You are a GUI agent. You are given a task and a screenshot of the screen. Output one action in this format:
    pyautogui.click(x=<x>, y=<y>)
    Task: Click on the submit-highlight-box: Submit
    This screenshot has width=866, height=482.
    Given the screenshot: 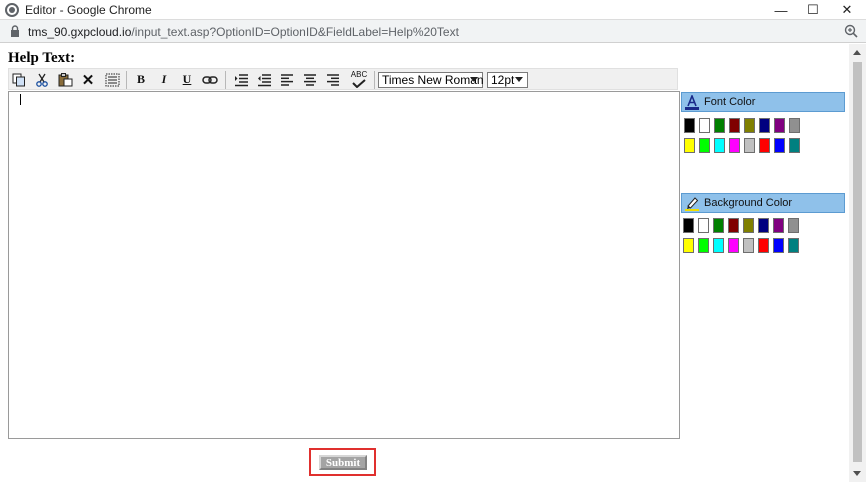 What is the action you would take?
    pyautogui.click(x=342, y=462)
    